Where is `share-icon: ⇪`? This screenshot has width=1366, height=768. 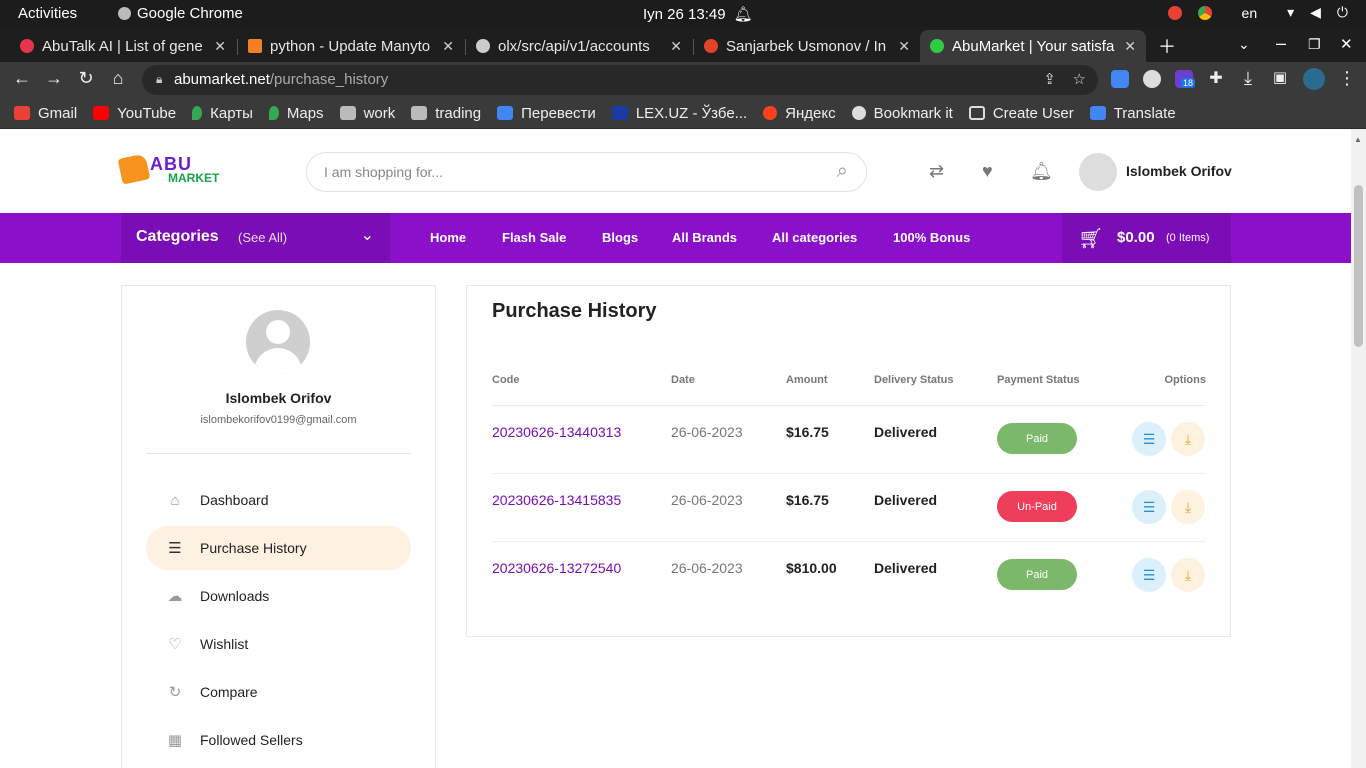 share-icon: ⇪ is located at coordinates (1049, 79).